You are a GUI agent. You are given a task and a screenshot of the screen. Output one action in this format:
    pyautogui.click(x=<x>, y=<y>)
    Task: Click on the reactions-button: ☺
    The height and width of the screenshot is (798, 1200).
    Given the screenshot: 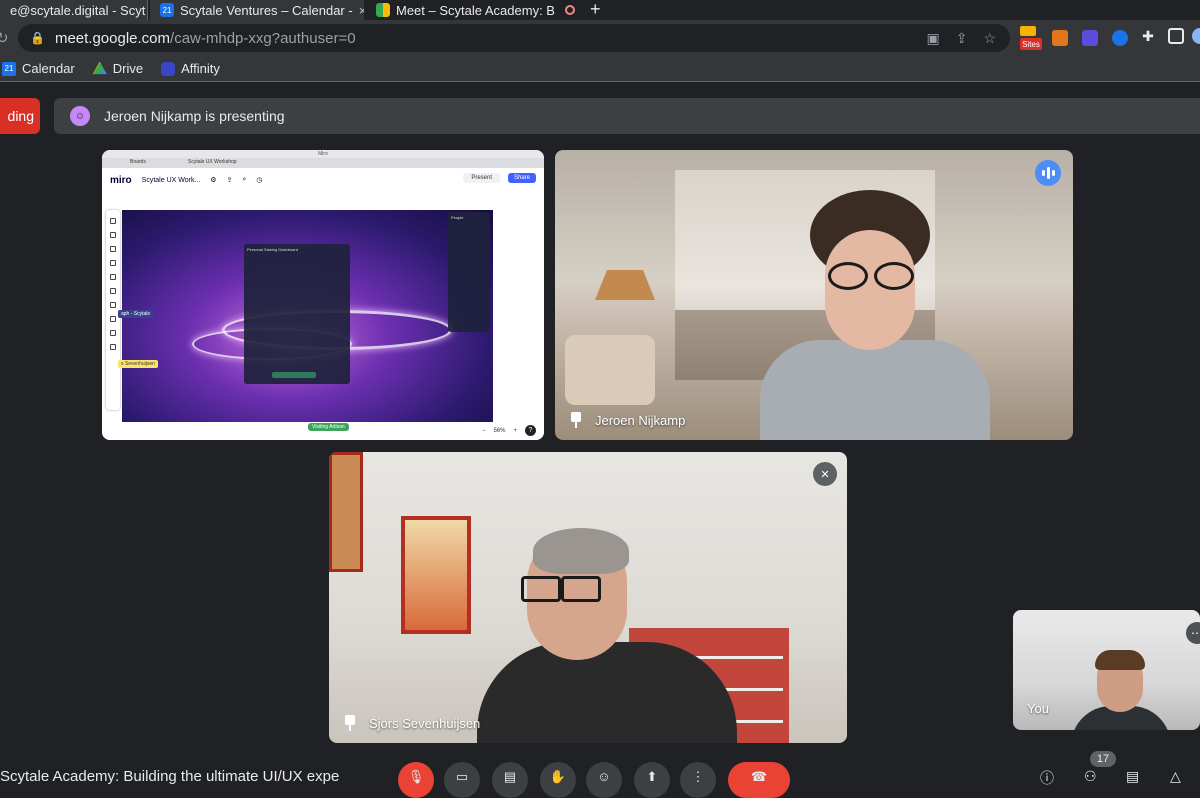 What is the action you would take?
    pyautogui.click(x=604, y=780)
    